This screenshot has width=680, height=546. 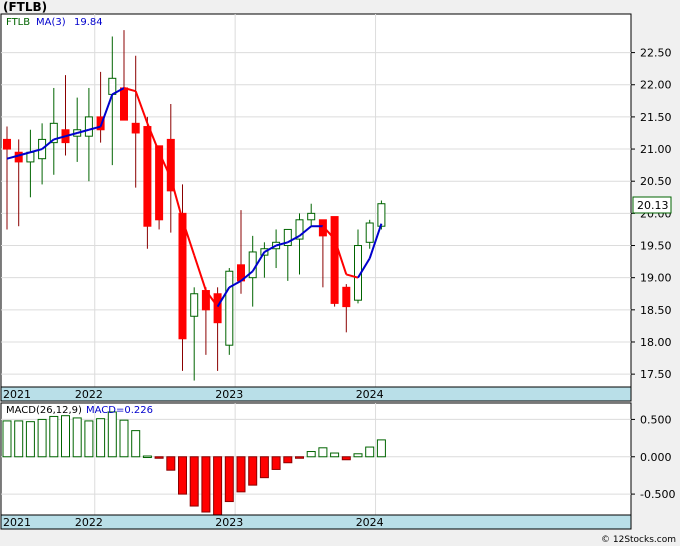 I want to click on price-y-tick-label: 19.00, so click(x=656, y=278).